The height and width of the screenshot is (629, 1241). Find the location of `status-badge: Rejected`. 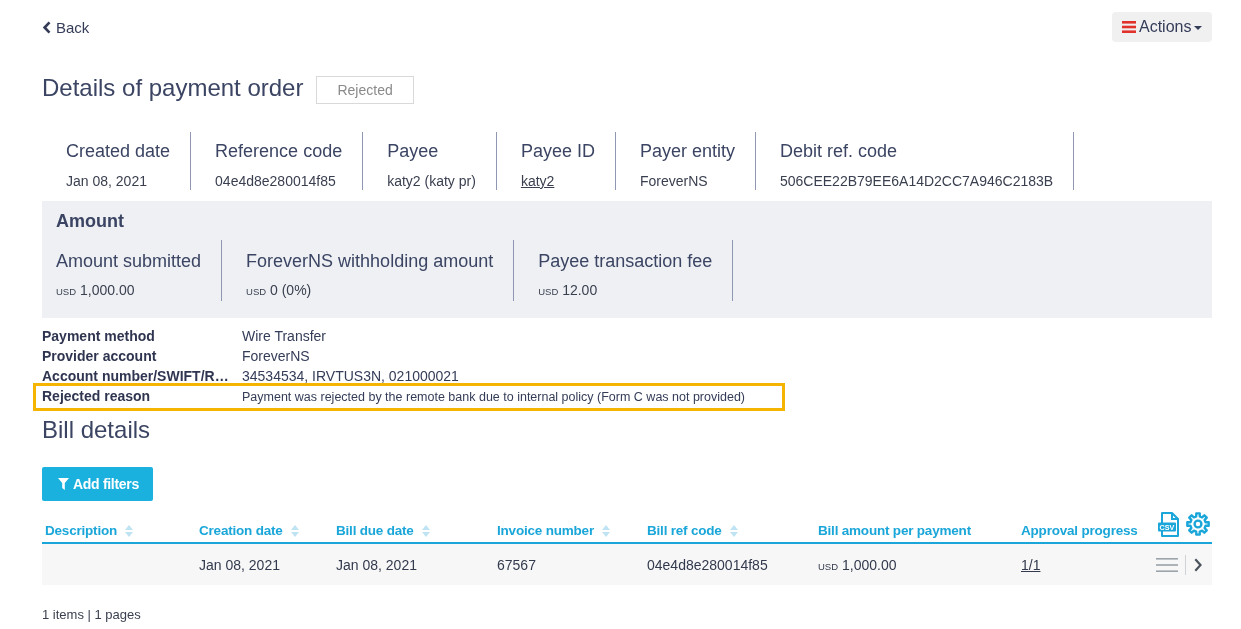

status-badge: Rejected is located at coordinates (365, 89).